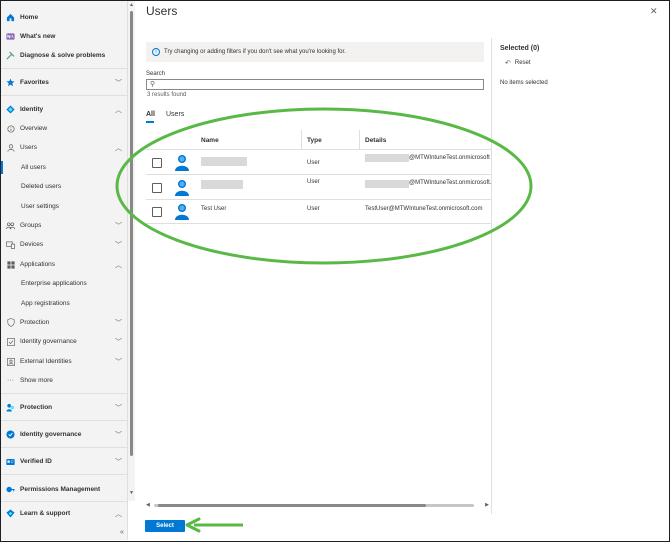 Image resolution: width=670 pixels, height=542 pixels. What do you see at coordinates (46, 361) in the screenshot?
I see `sidebar-item-label: External Identities` at bounding box center [46, 361].